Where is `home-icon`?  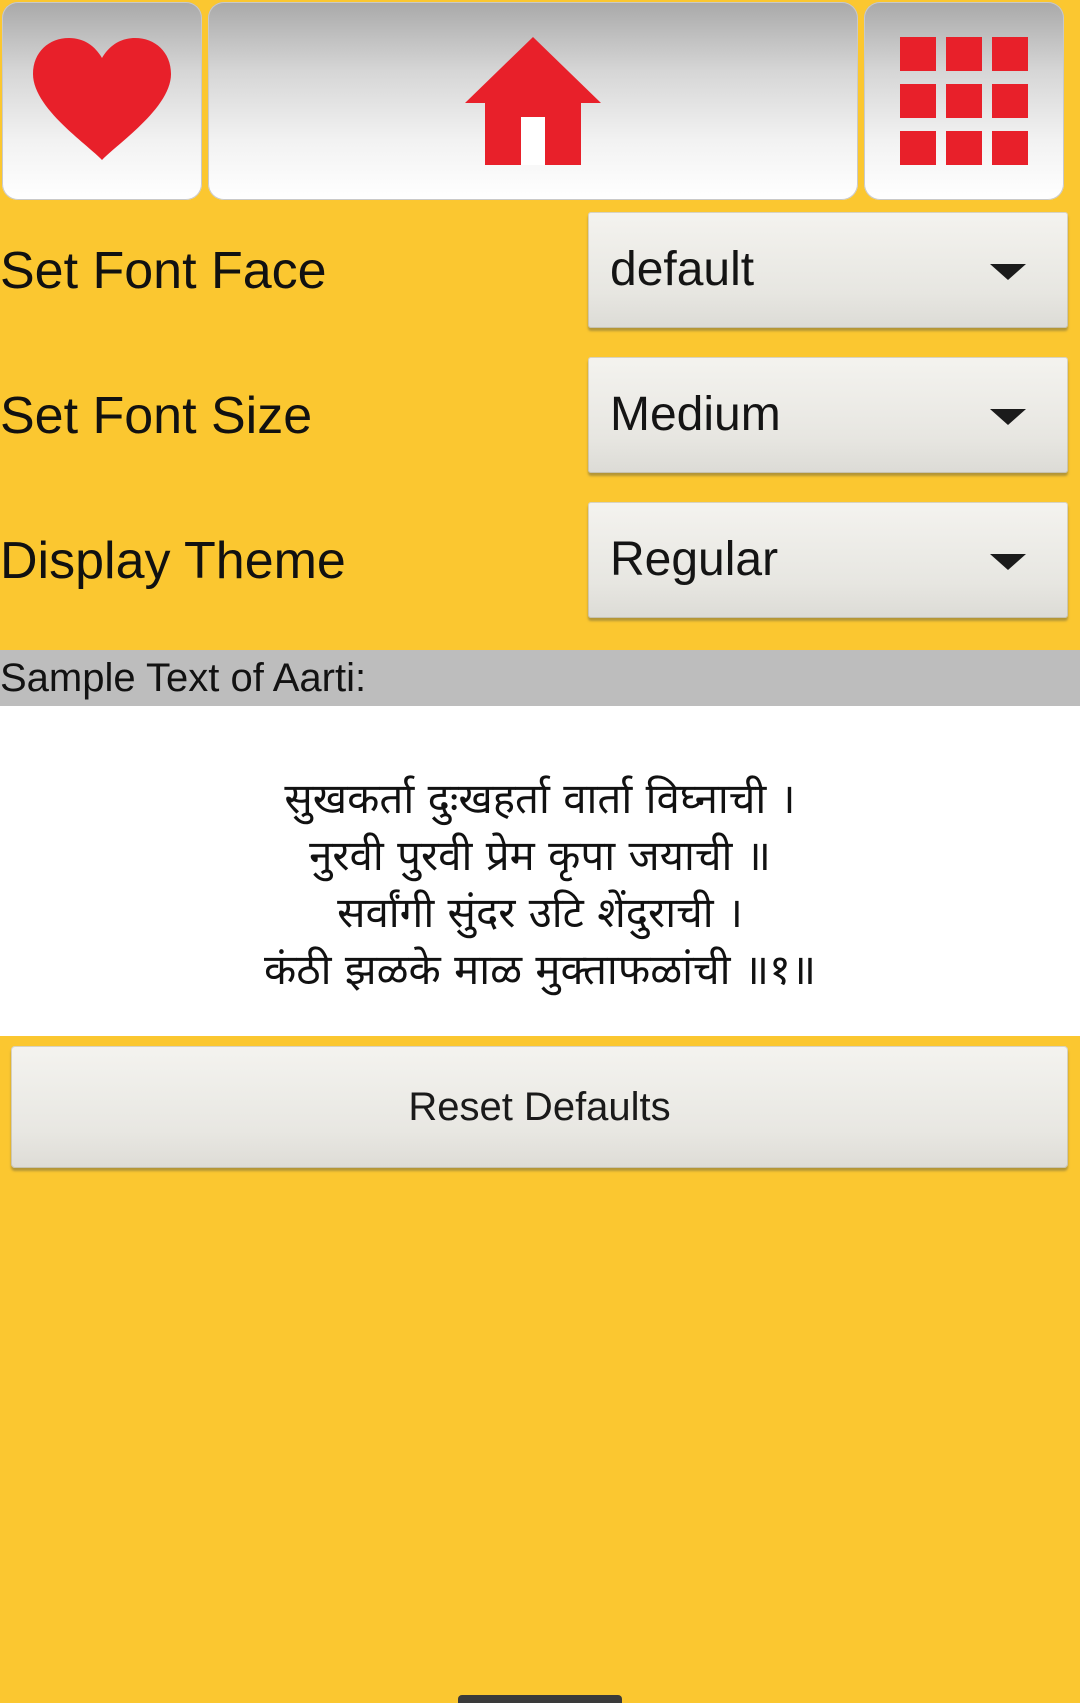
home-icon is located at coordinates (533, 101).